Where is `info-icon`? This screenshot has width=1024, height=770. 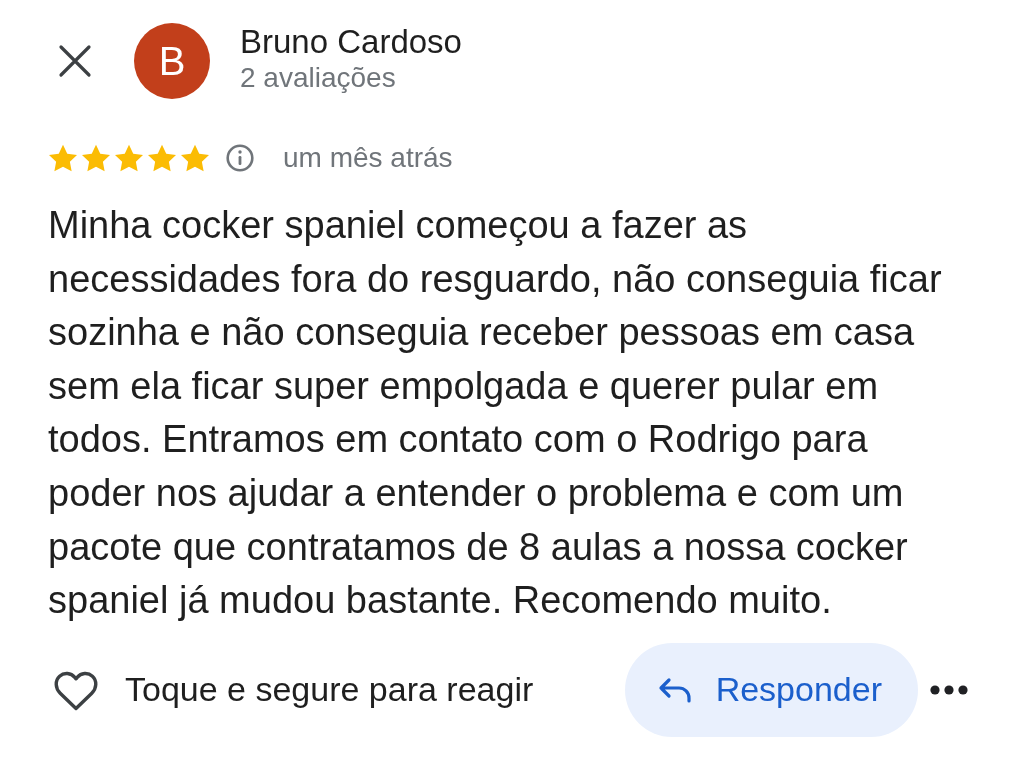
info-icon is located at coordinates (240, 158).